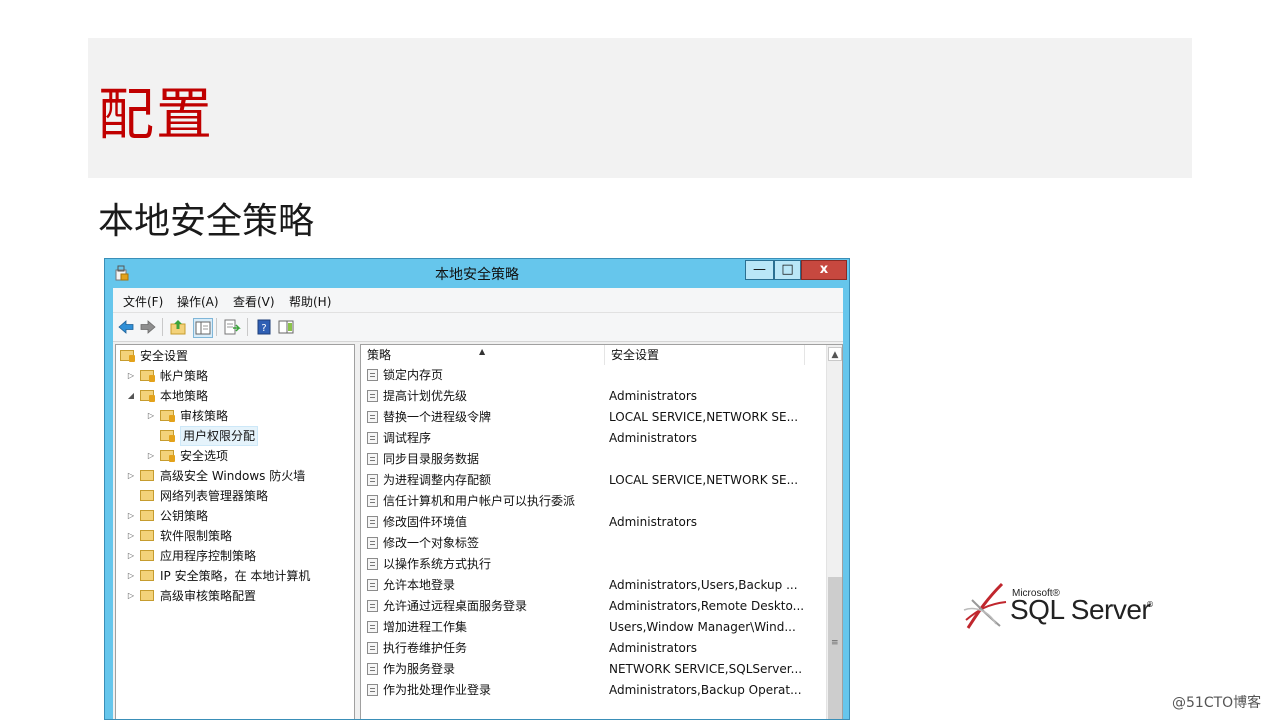 The image size is (1280, 720). What do you see at coordinates (254, 301) in the screenshot?
I see `menu-view: 查看(V)` at bounding box center [254, 301].